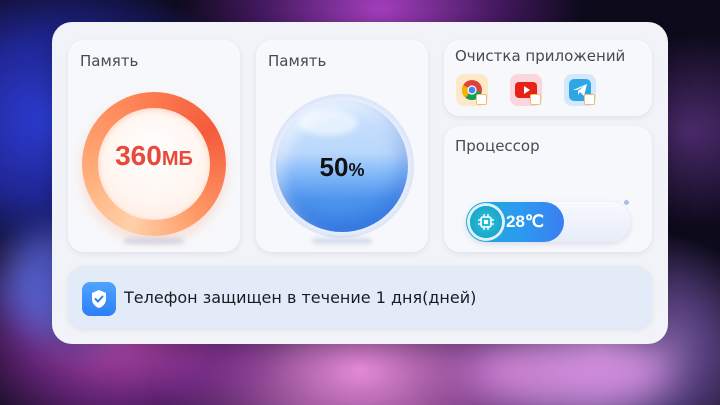 The image size is (720, 405). I want to click on memory-sphere-value: 50, so click(334, 167).